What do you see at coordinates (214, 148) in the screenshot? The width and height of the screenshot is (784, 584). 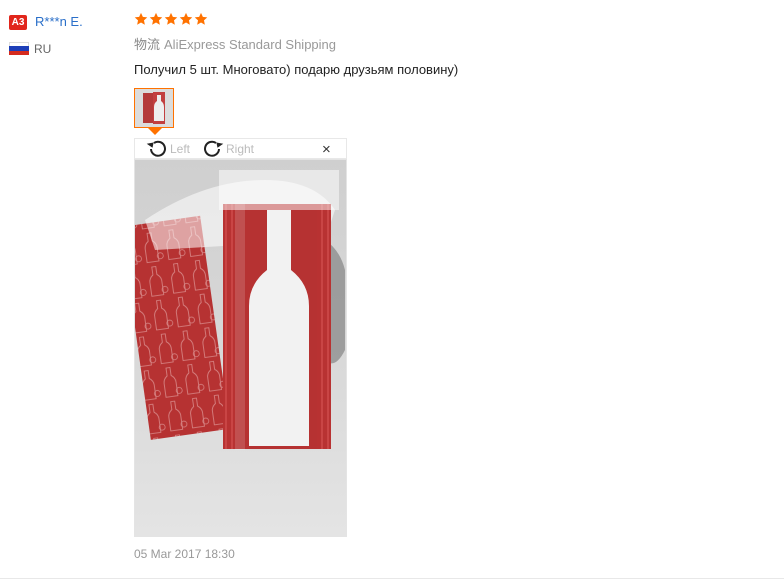 I see `rotate-right-icon` at bounding box center [214, 148].